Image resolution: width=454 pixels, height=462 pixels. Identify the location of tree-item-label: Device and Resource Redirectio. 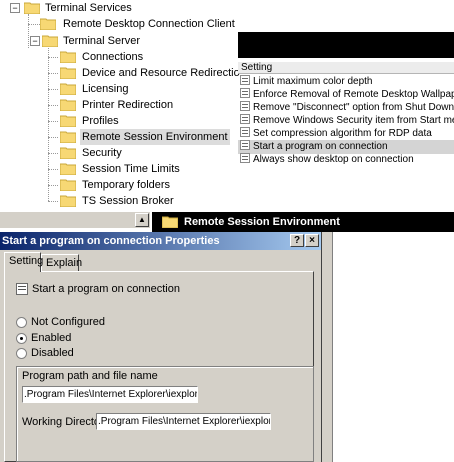
(161, 73).